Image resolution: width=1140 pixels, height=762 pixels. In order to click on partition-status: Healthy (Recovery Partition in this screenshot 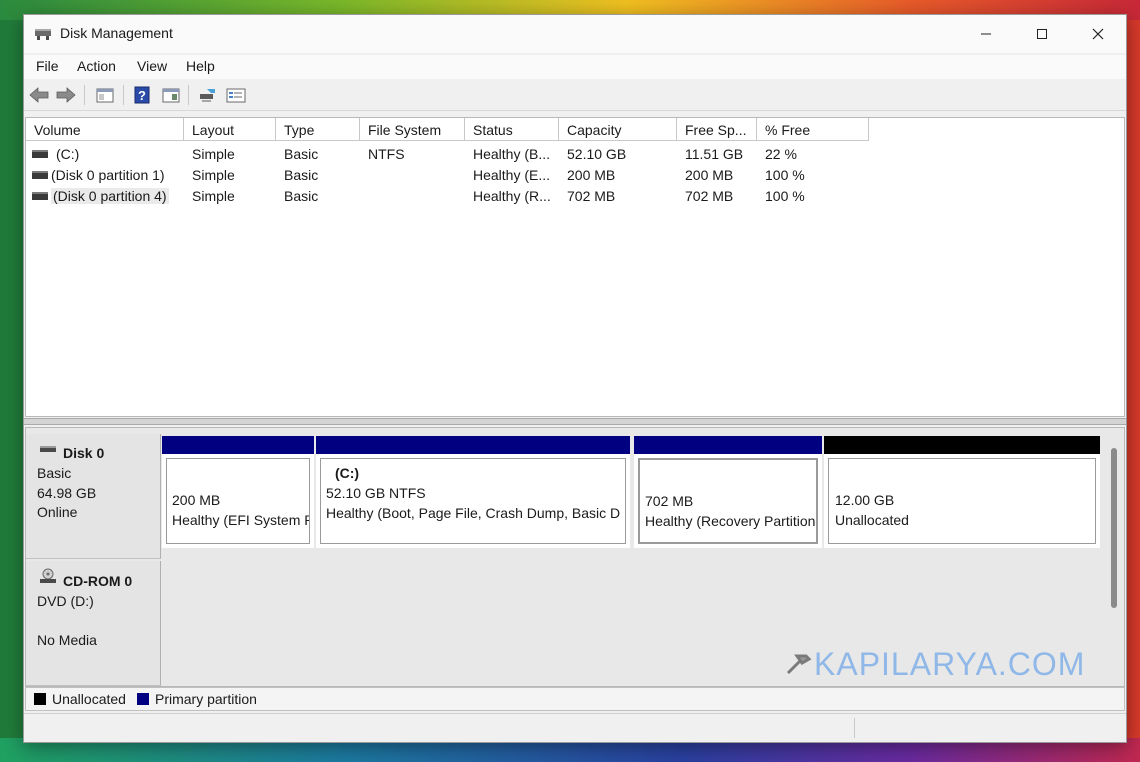, I will do `click(730, 521)`.